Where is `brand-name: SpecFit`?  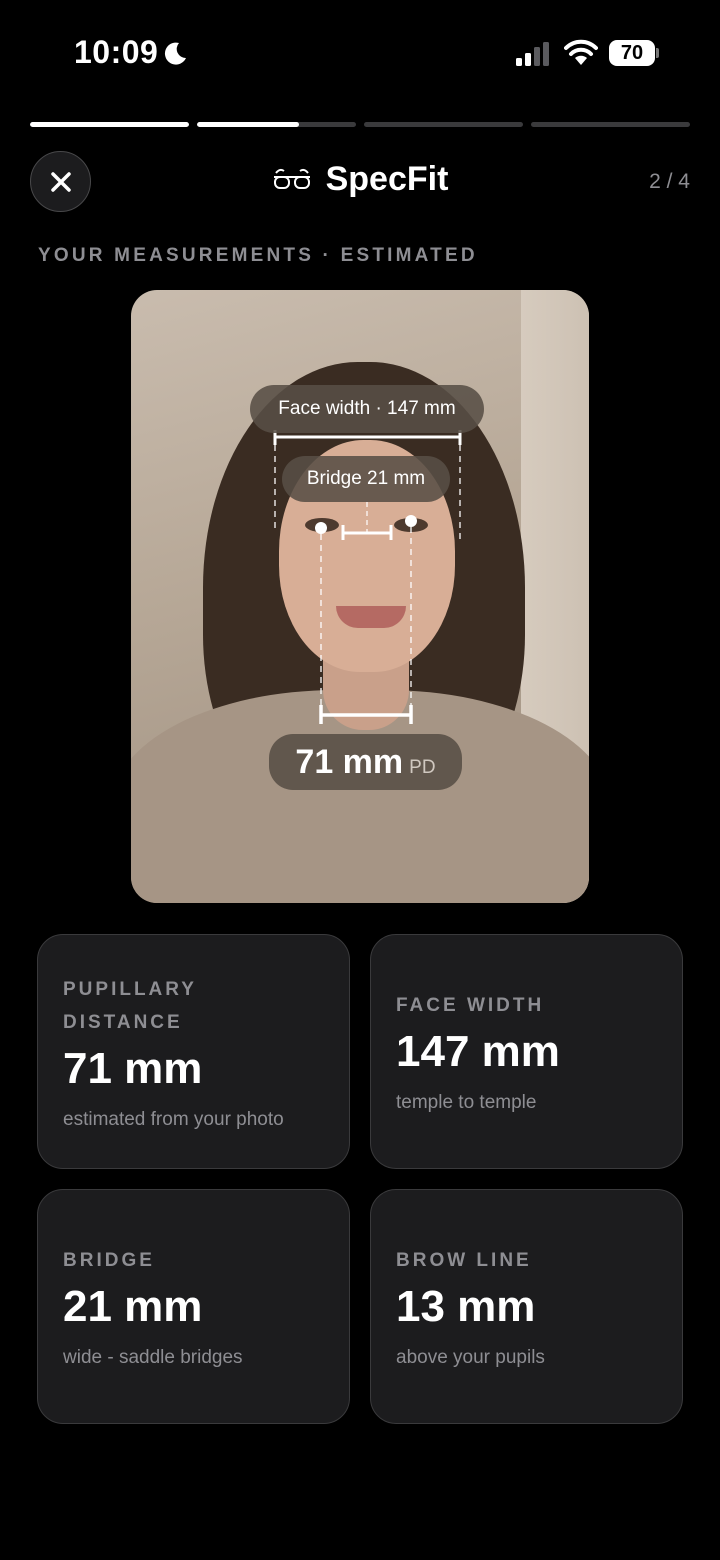 brand-name: SpecFit is located at coordinates (387, 179).